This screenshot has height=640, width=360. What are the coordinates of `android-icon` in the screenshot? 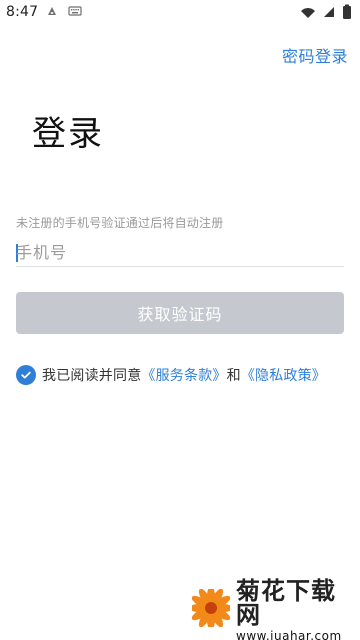 It's located at (52, 13).